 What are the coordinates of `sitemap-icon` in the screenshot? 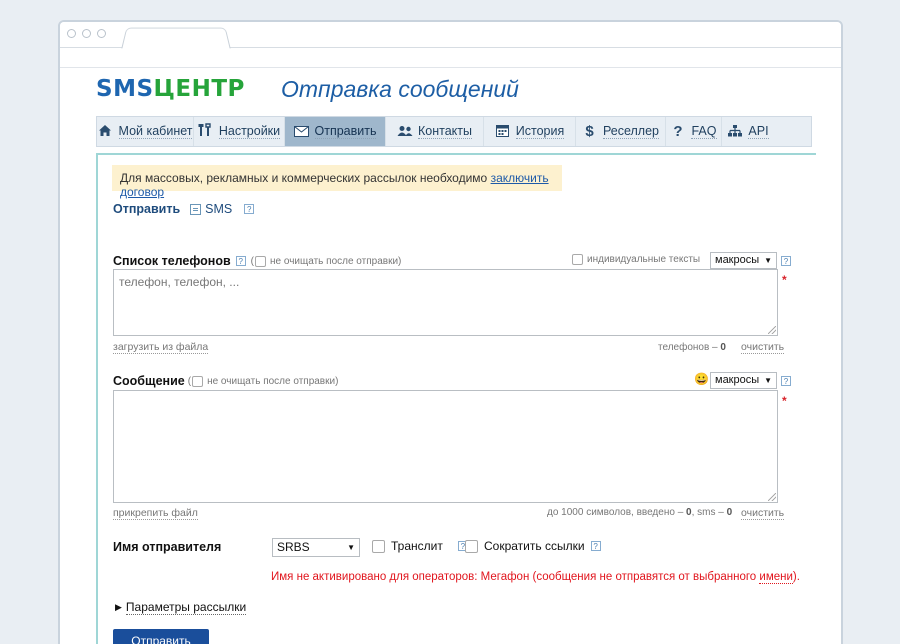 It's located at (734, 132).